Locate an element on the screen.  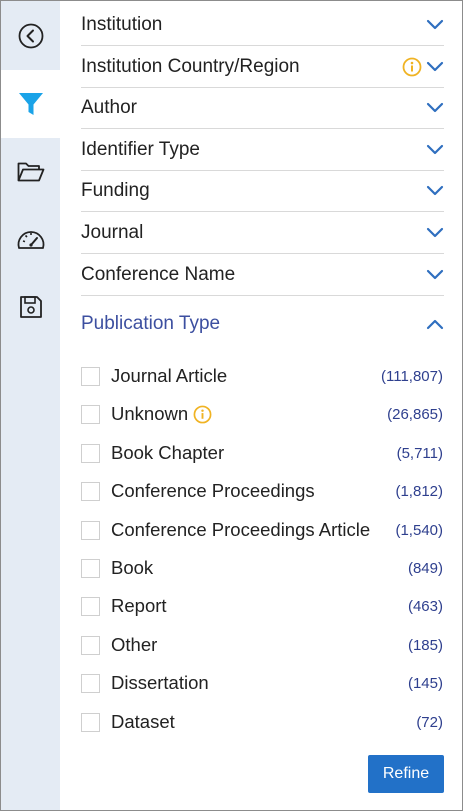
option-label: Unknown is located at coordinates (150, 413).